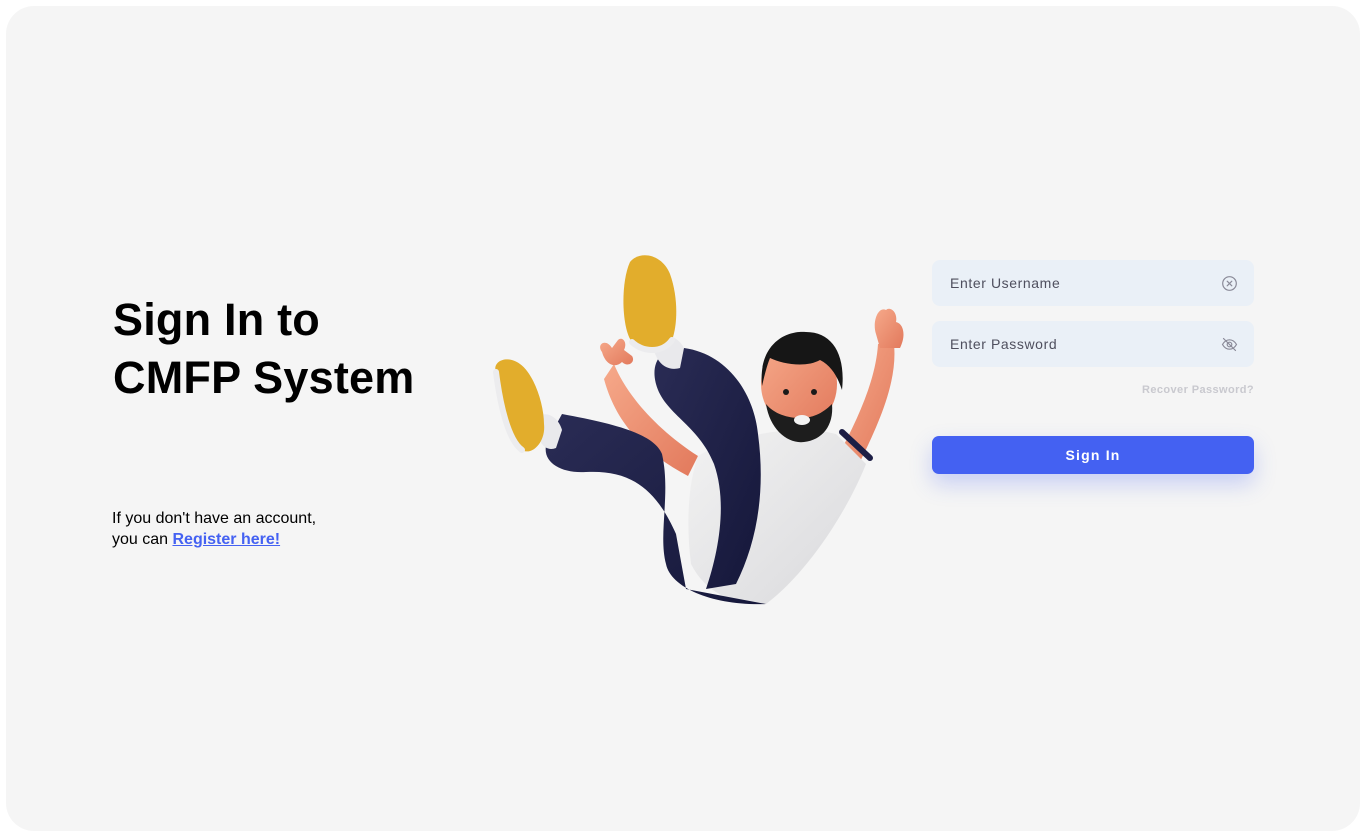 The width and height of the screenshot is (1366, 837). I want to click on eye-slash-icon, so click(1229, 344).